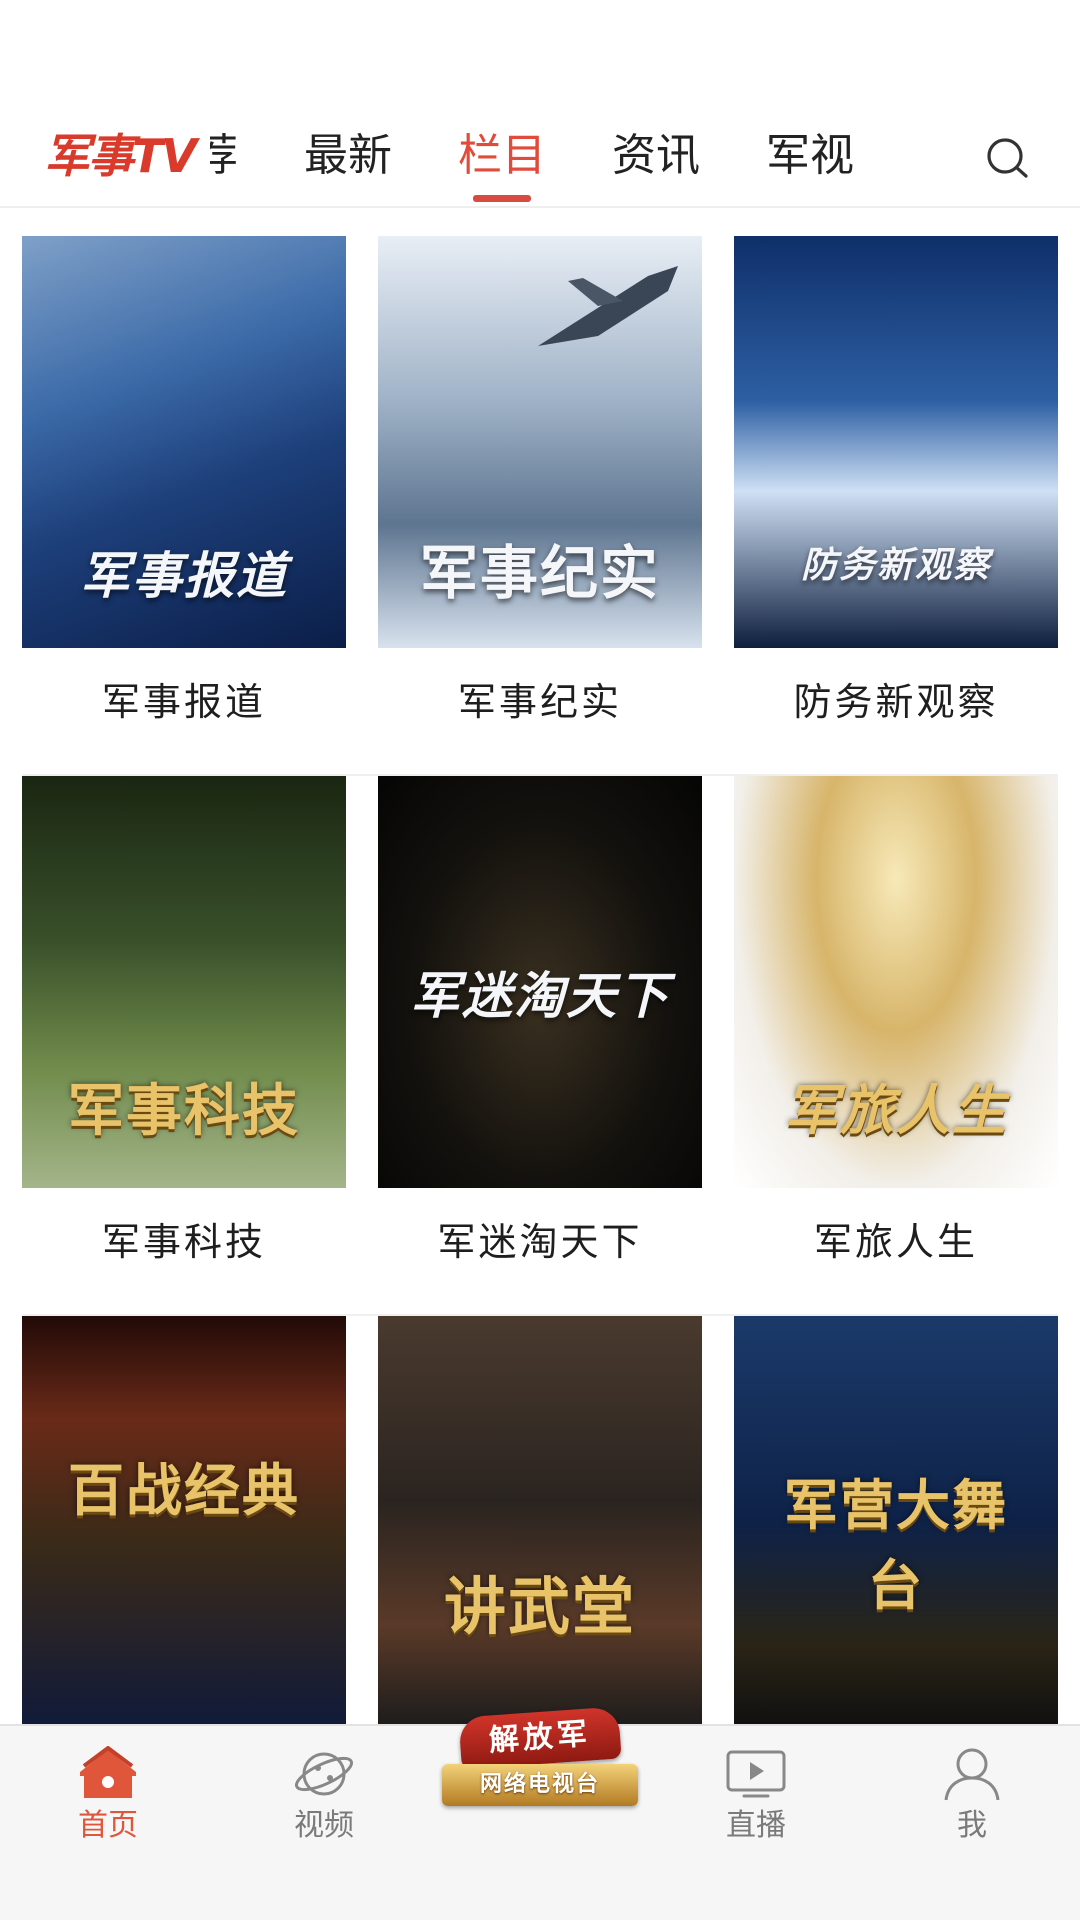  I want to click on nav-video-label: 视频, so click(324, 1825).